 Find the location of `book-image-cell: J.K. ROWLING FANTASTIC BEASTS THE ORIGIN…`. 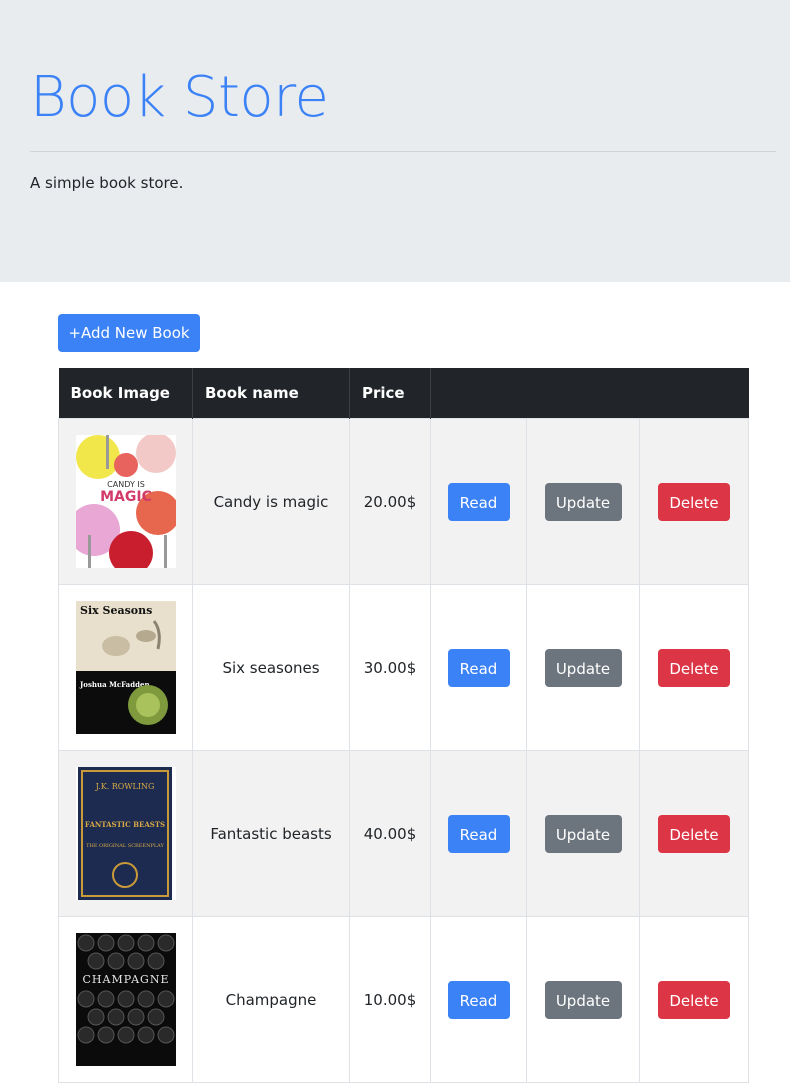

book-image-cell: J.K. ROWLING FANTASTIC BEASTS THE ORIGIN… is located at coordinates (125, 833).